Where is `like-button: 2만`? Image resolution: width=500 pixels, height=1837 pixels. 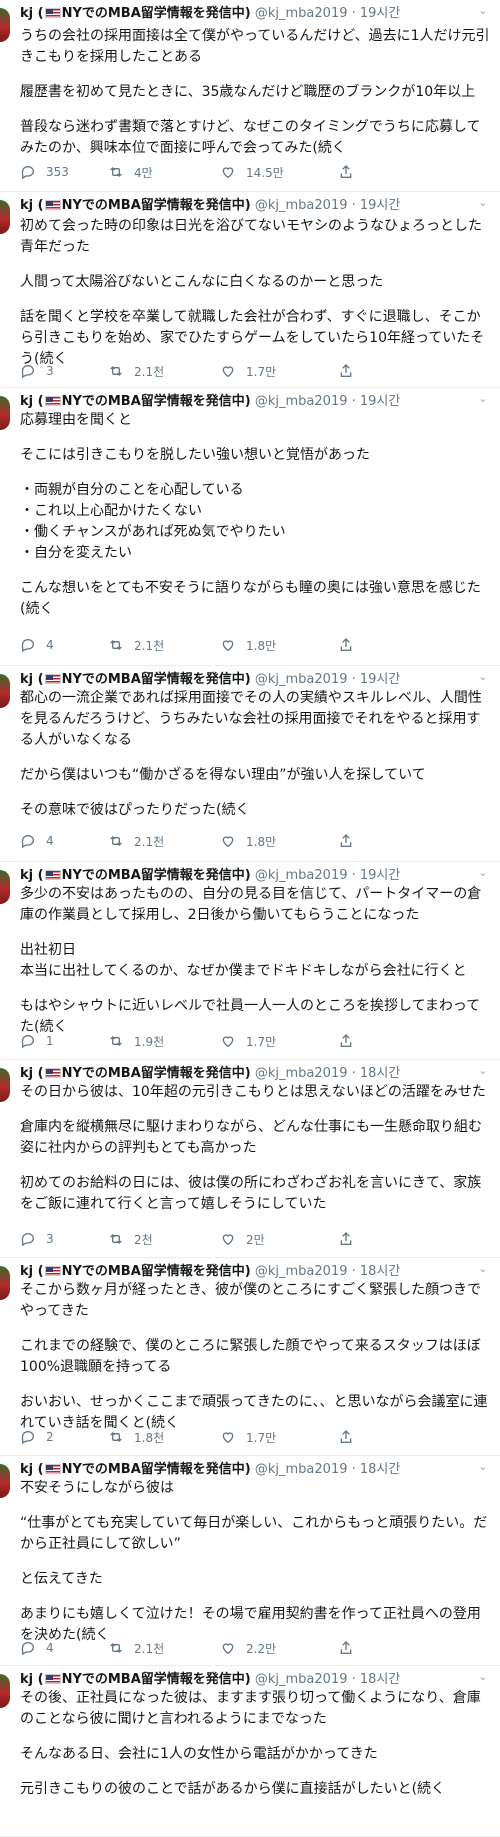
like-button: 2만 is located at coordinates (279, 1239).